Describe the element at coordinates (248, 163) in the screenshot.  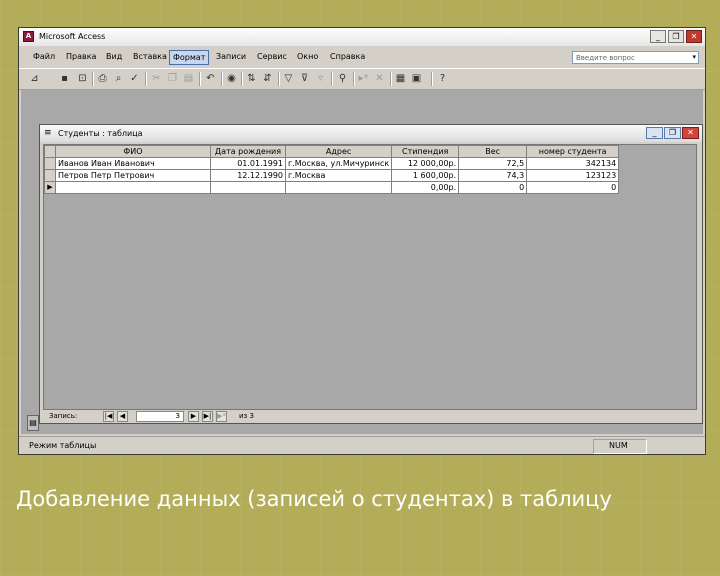
I see `table-cell: 01.01.1991` at that location.